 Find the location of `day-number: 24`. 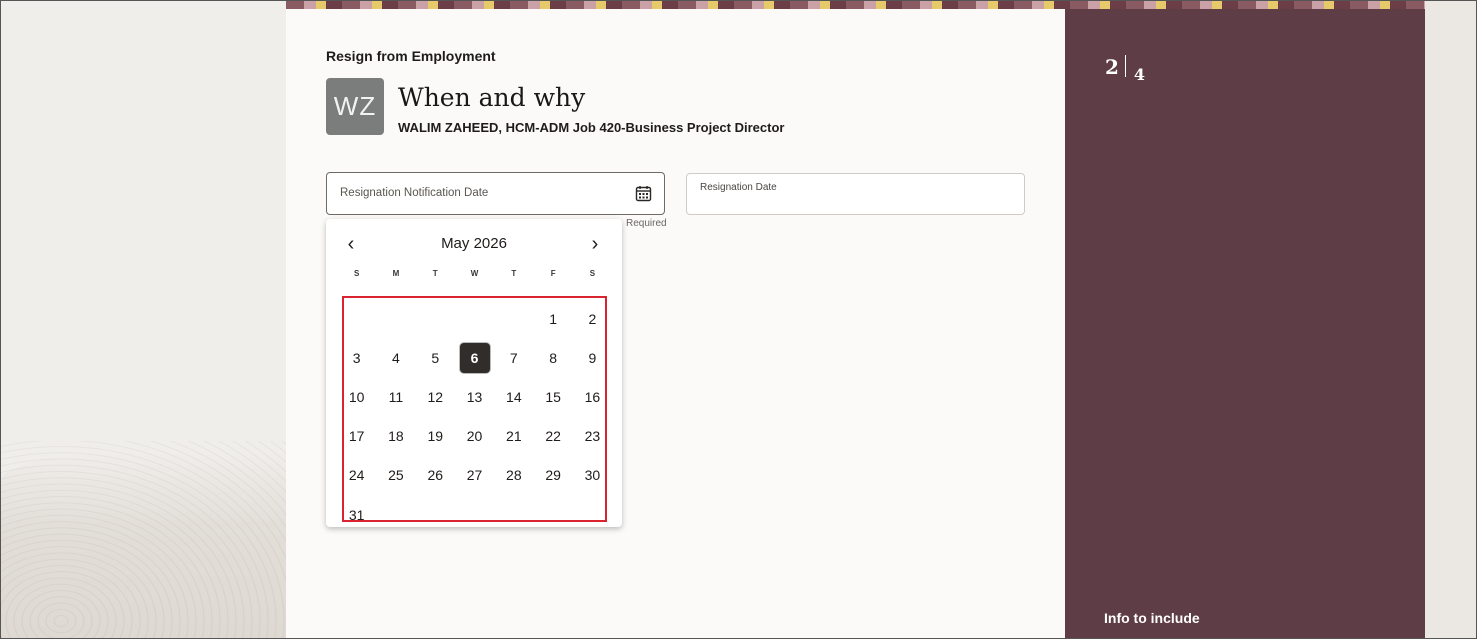

day-number: 24 is located at coordinates (356, 475).